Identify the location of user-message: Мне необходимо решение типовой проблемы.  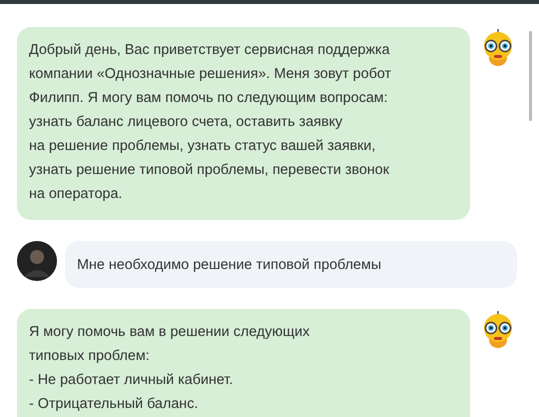
(291, 264).